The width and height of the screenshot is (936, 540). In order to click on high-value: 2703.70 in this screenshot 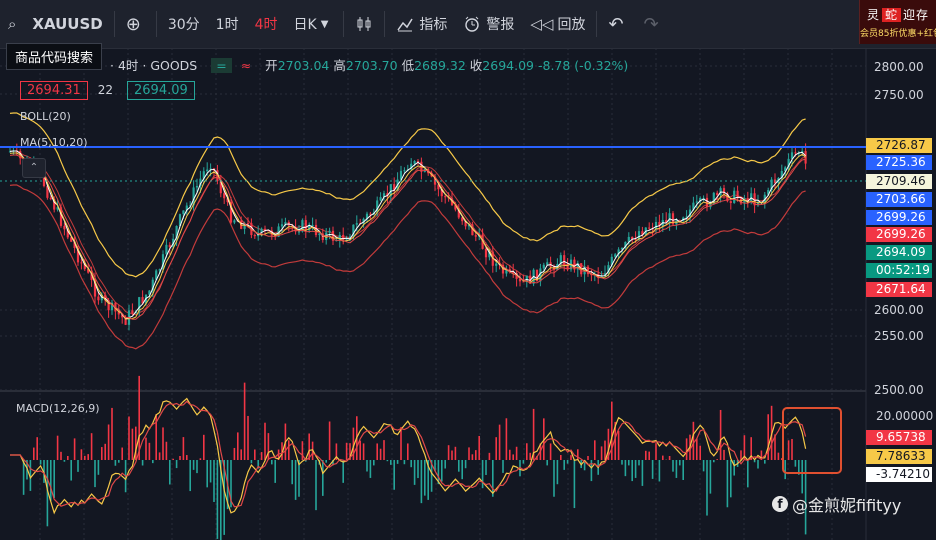, I will do `click(371, 65)`.